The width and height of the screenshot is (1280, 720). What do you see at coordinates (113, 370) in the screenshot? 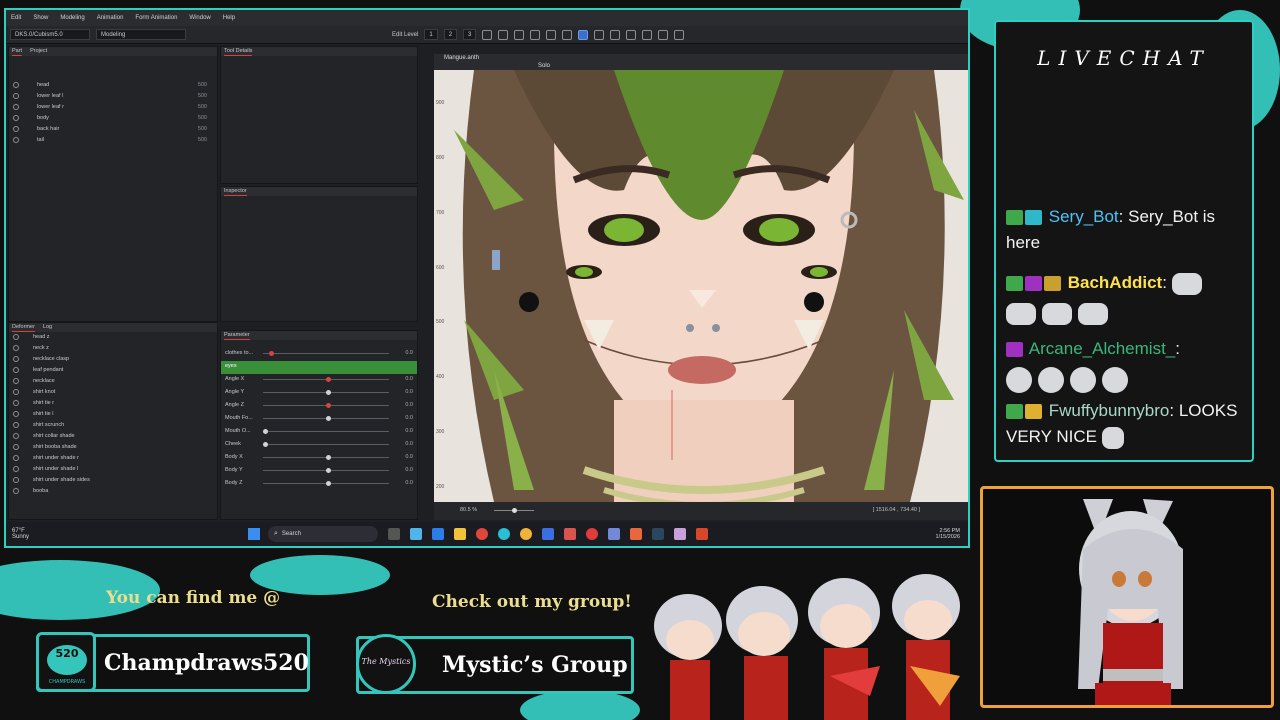
I see `deformer-row: leaf pendant` at bounding box center [113, 370].